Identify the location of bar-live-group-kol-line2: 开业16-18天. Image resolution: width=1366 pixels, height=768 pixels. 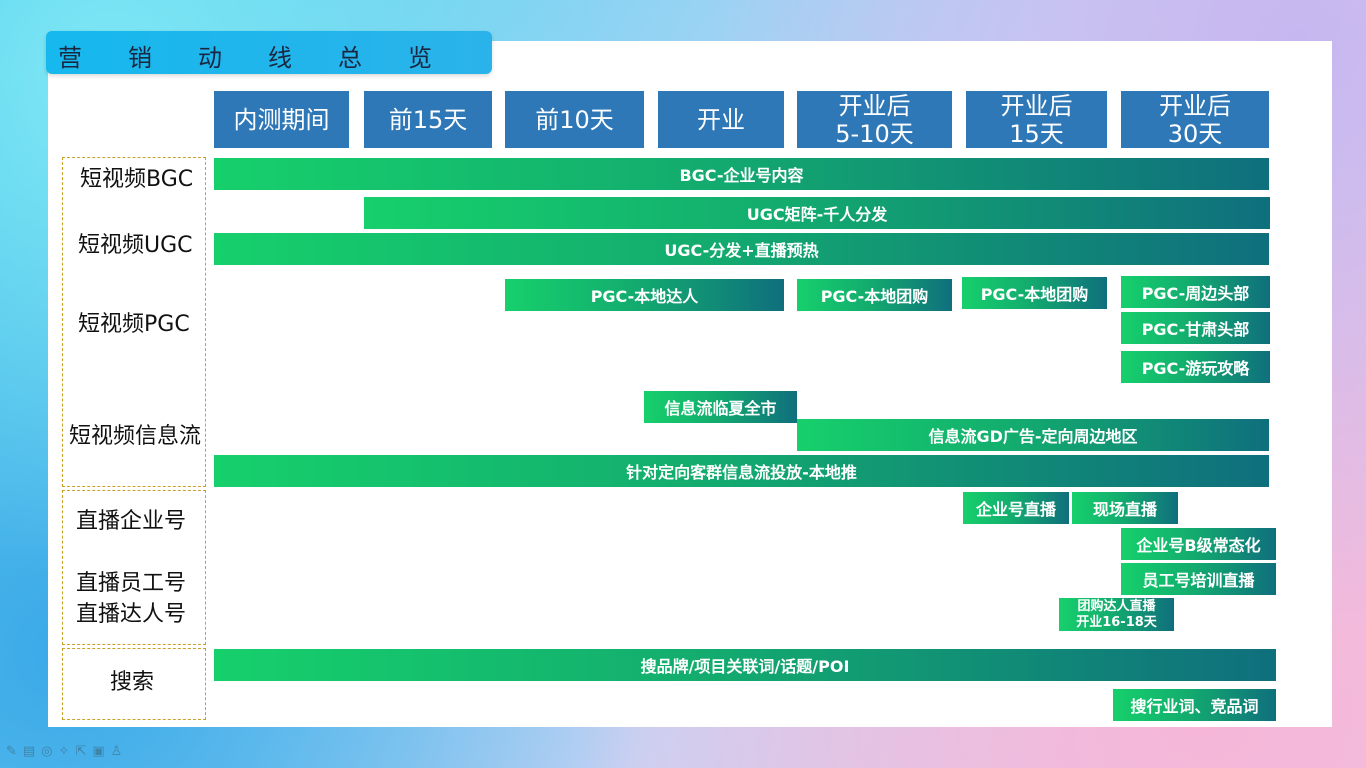
(1116, 622).